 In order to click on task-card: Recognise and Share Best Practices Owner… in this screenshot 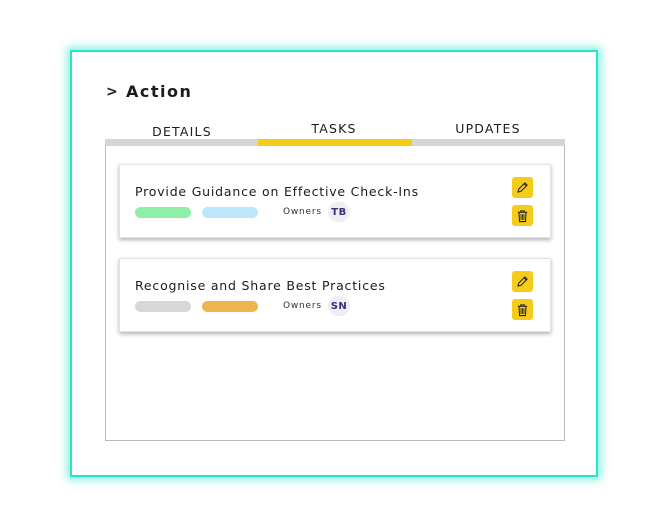, I will do `click(335, 295)`.